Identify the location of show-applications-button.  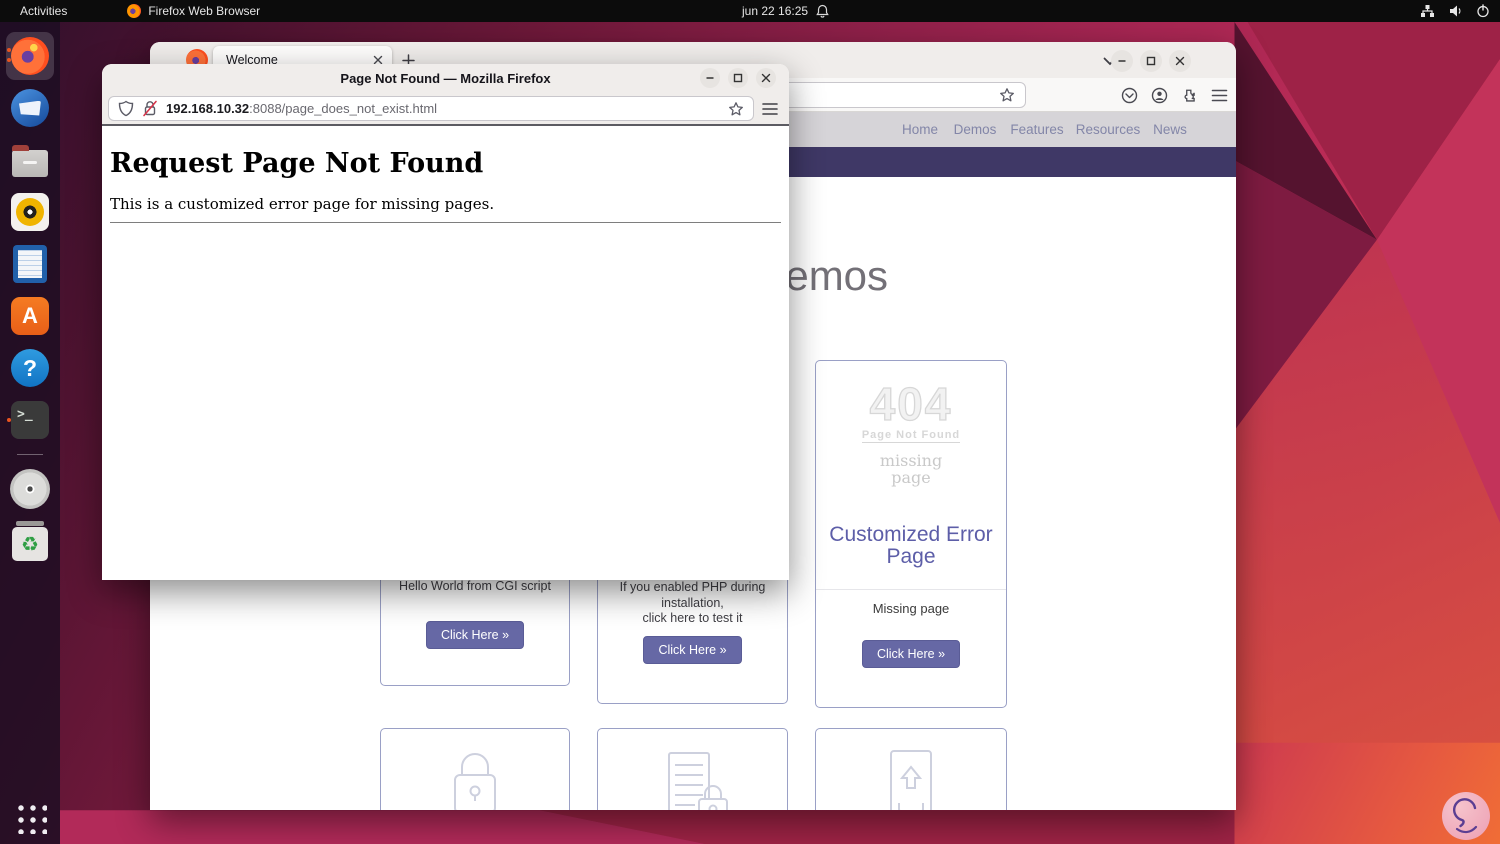
(30, 817).